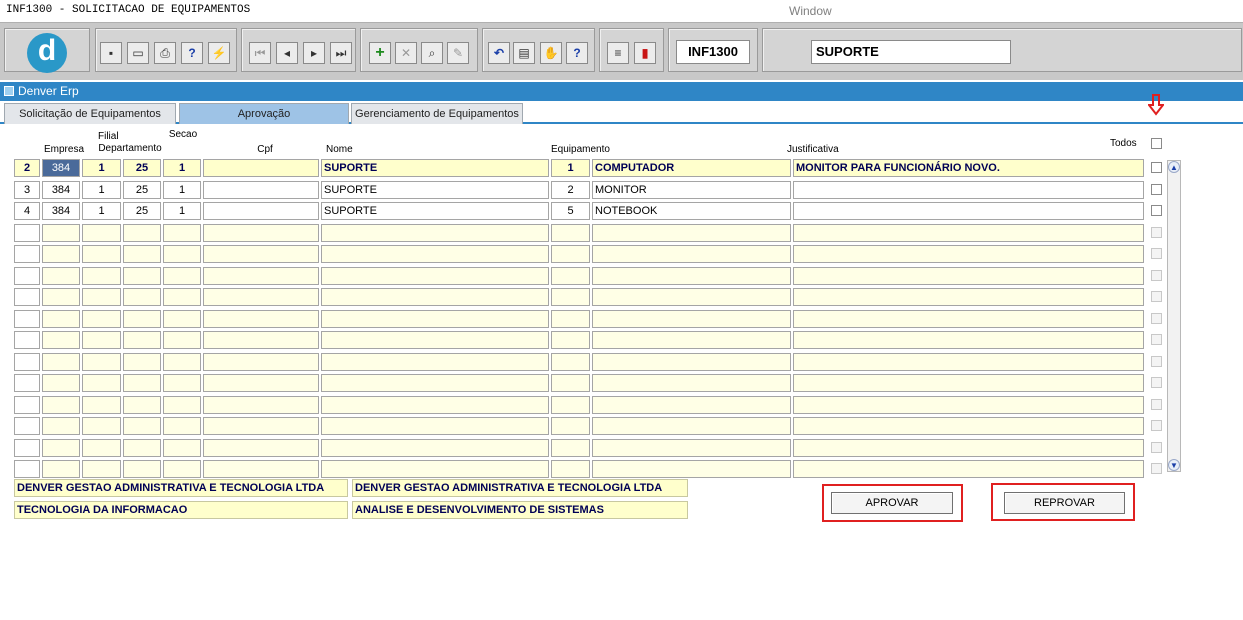 The image size is (1243, 620). I want to click on previous-record-icon: ◂, so click(287, 53).